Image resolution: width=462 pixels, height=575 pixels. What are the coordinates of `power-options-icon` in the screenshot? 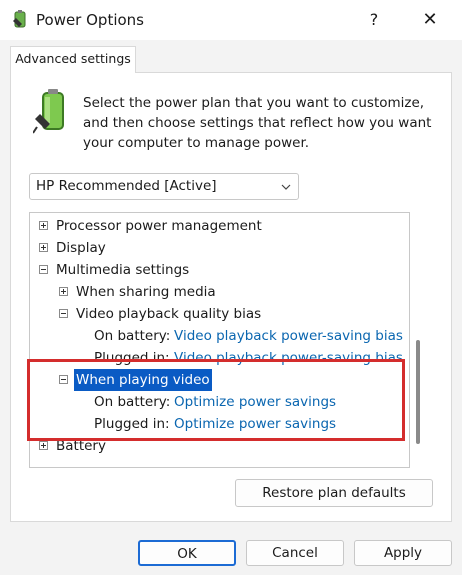 It's located at (19, 19).